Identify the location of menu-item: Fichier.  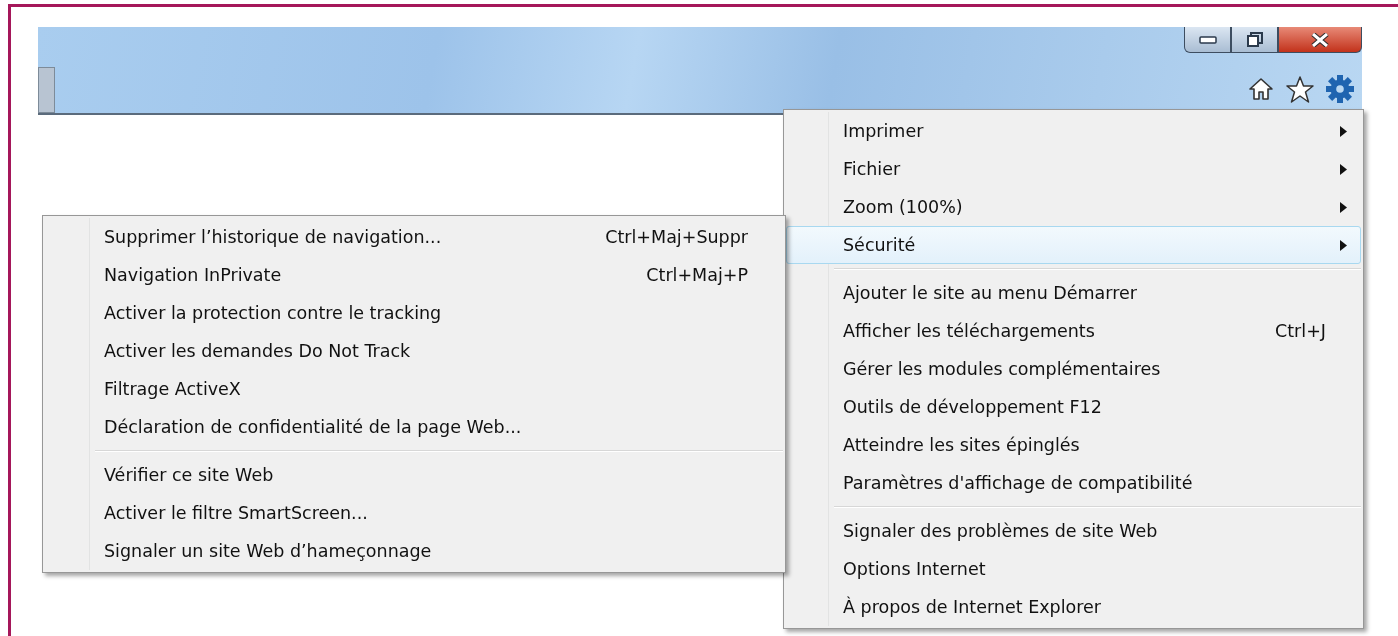
(1073, 169).